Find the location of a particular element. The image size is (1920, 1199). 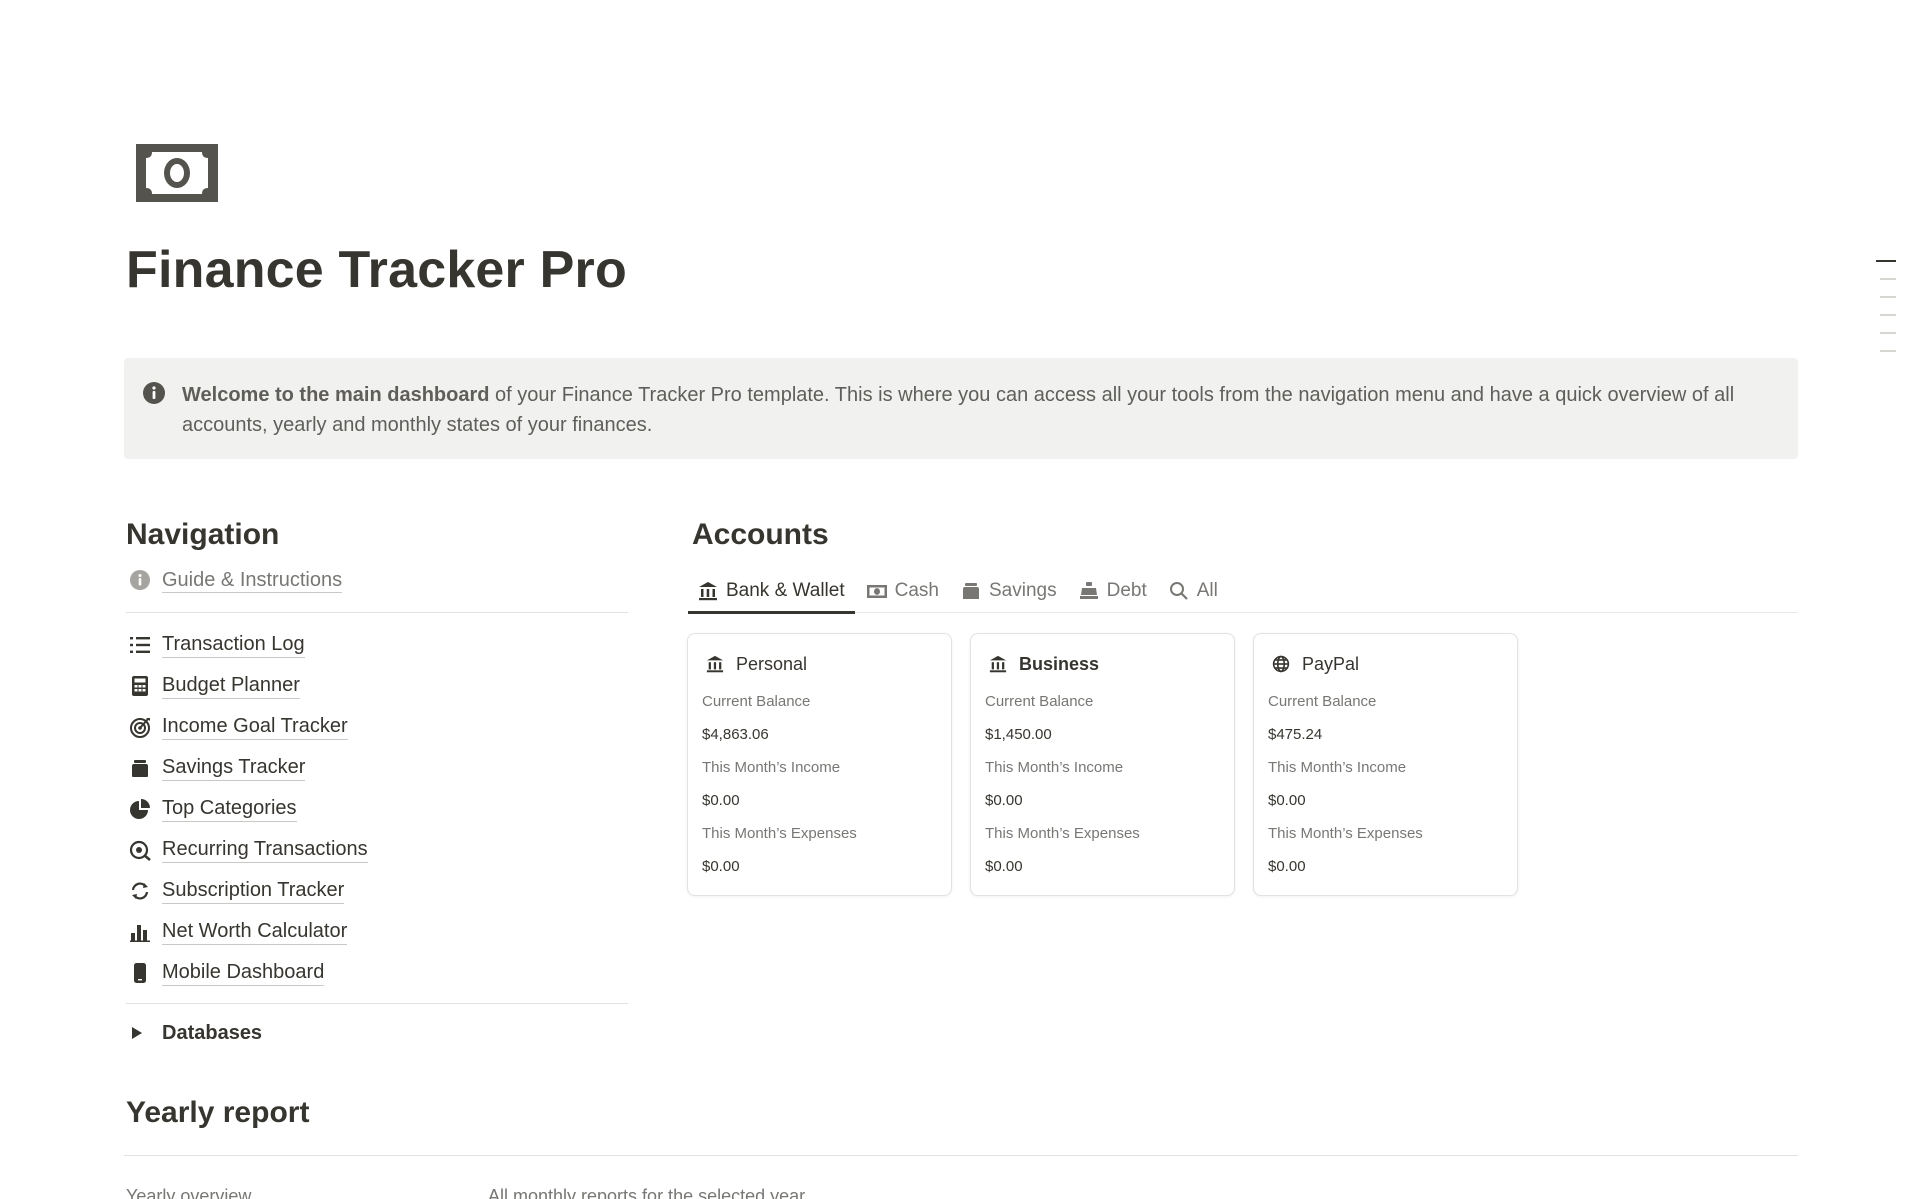

nav-item-savings-tracker: Savings Tracker is located at coordinates (378, 767).